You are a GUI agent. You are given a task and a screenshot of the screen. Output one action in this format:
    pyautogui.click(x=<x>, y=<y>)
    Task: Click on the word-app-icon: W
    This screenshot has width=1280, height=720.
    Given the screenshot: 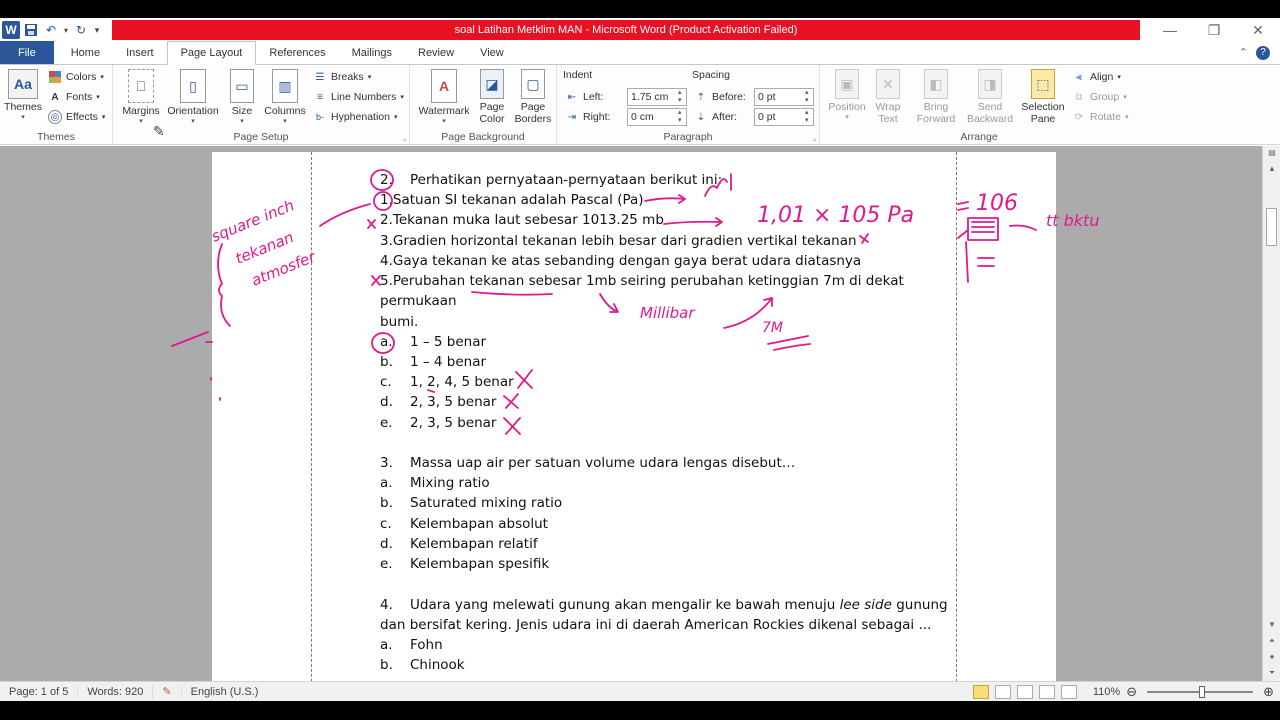 What is the action you would take?
    pyautogui.click(x=11, y=30)
    